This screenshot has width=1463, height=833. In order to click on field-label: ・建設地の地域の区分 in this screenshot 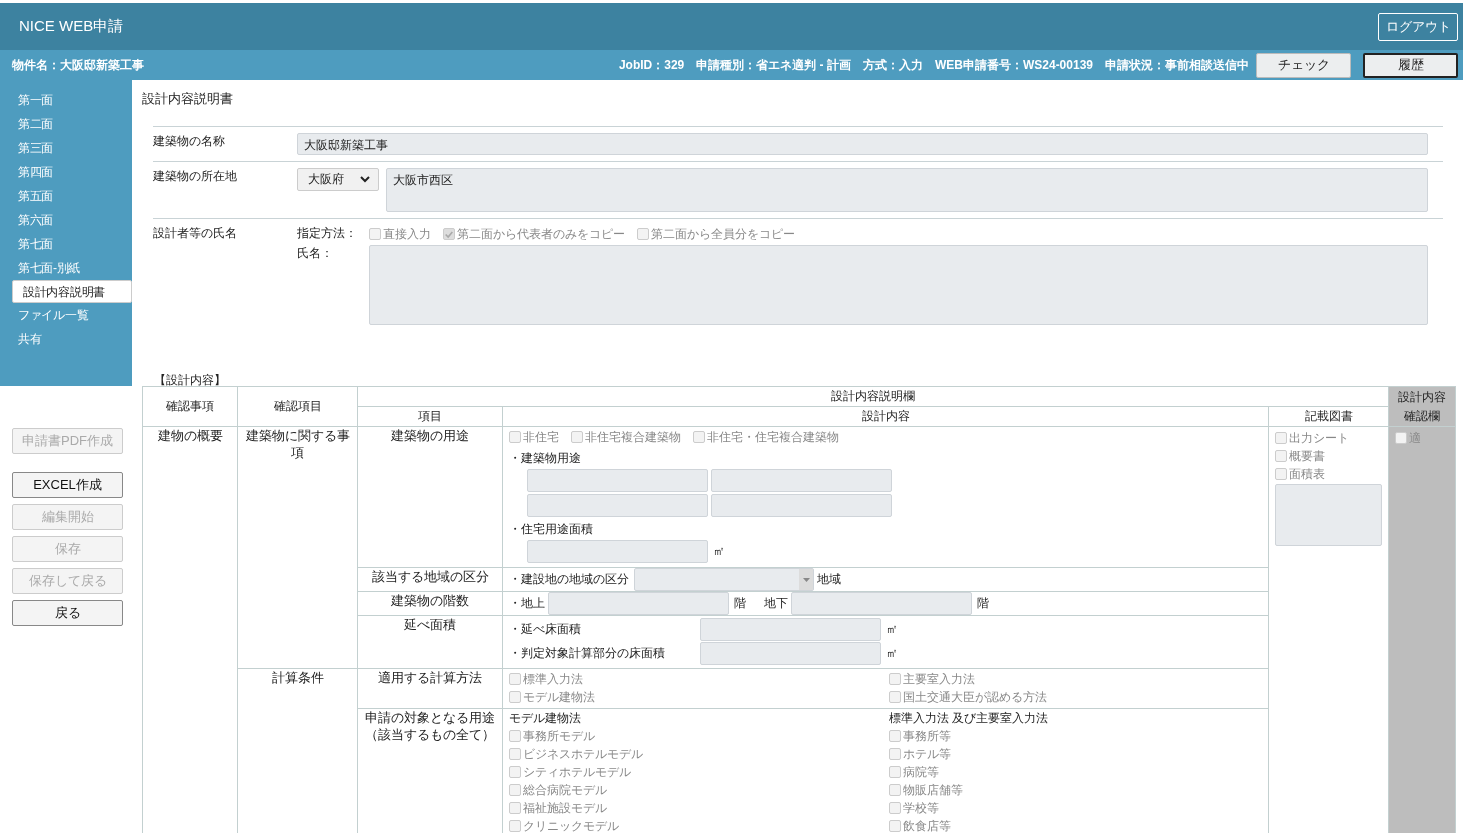, I will do `click(569, 579)`.